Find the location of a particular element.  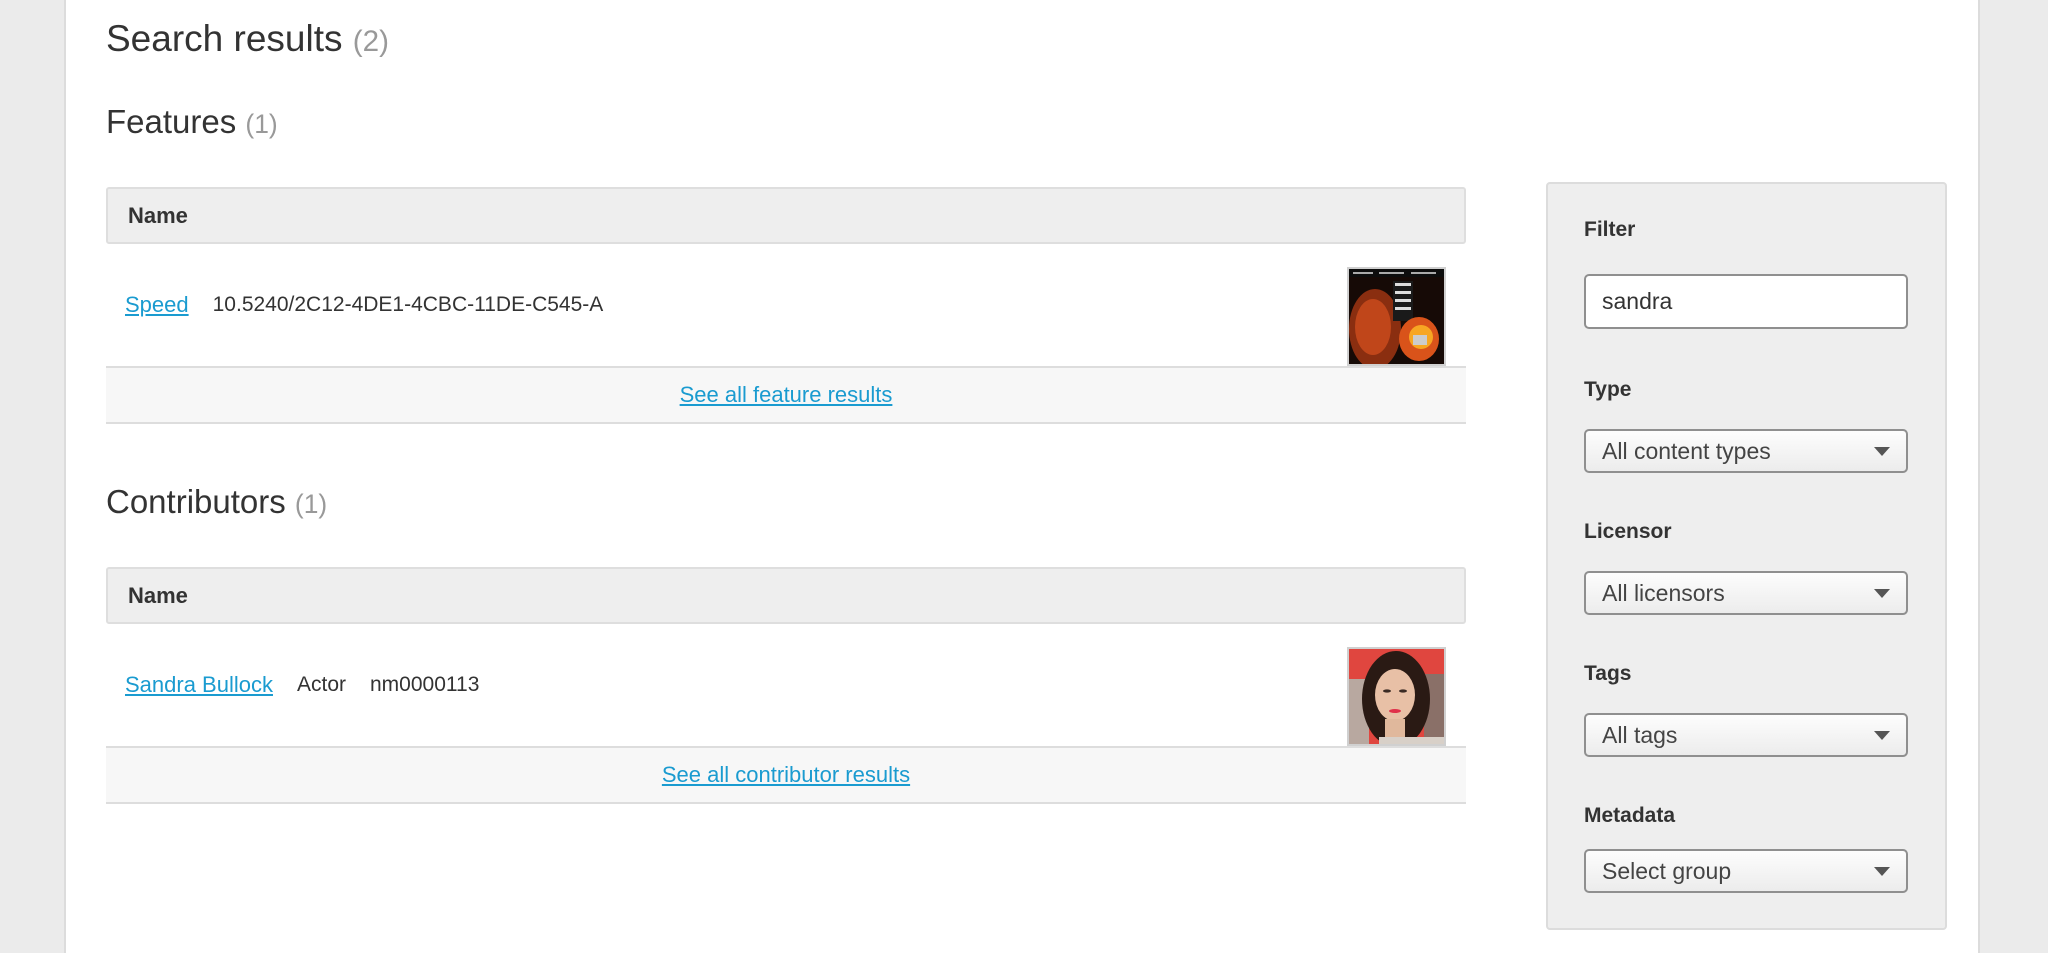

see-all-features-link: See all feature results is located at coordinates (786, 395).